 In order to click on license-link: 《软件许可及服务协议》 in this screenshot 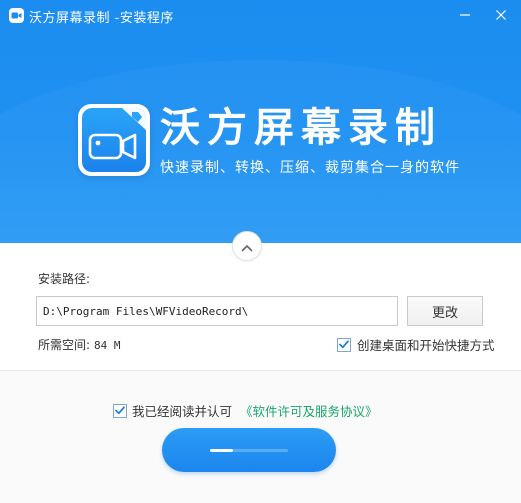, I will do `click(309, 410)`.